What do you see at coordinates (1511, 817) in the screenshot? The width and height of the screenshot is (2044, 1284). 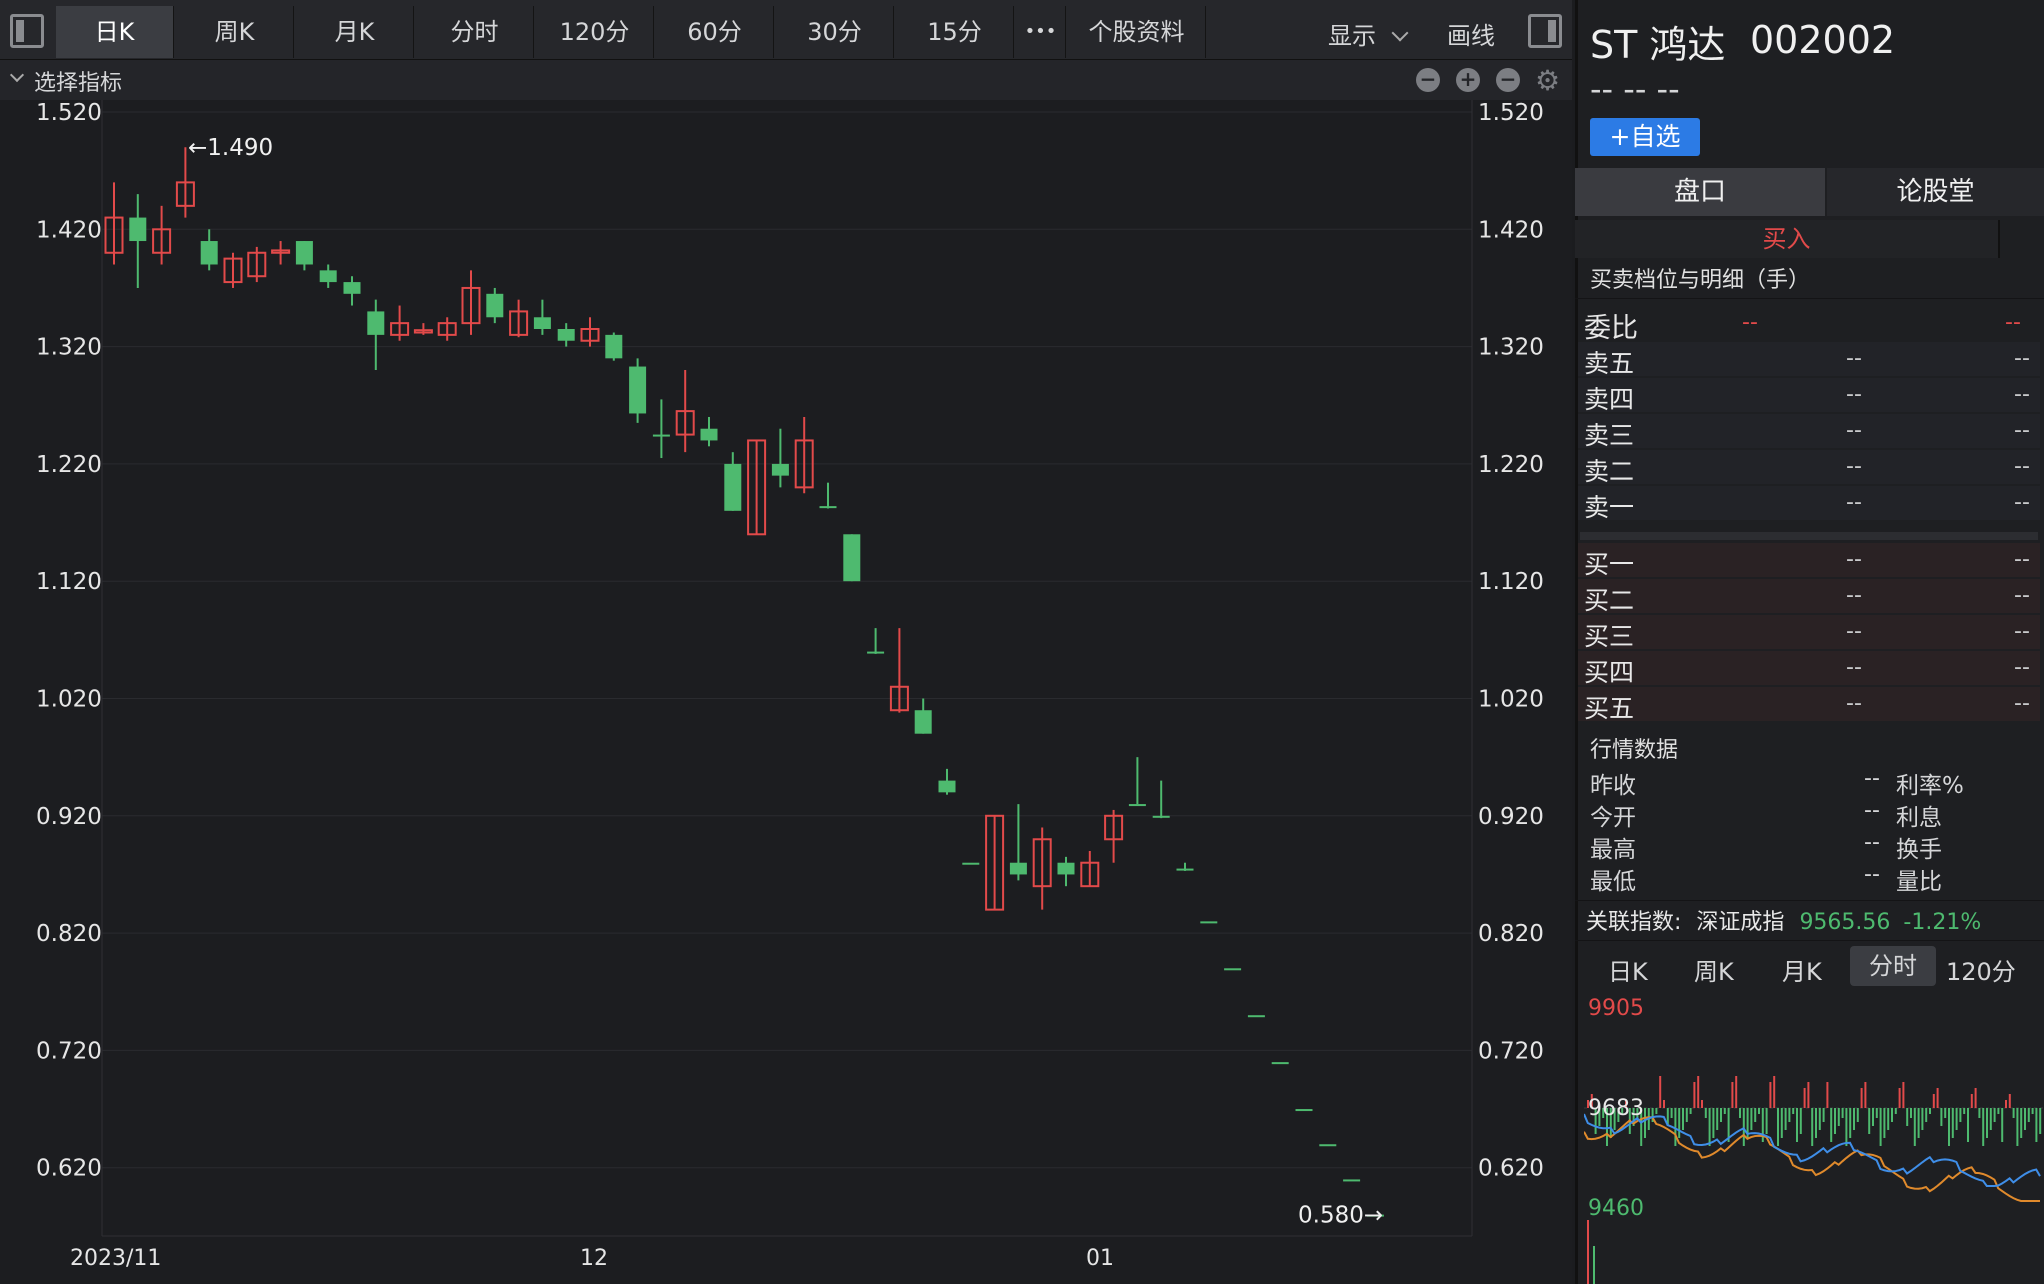 I see `y-tick-label-right: 0.920` at bounding box center [1511, 817].